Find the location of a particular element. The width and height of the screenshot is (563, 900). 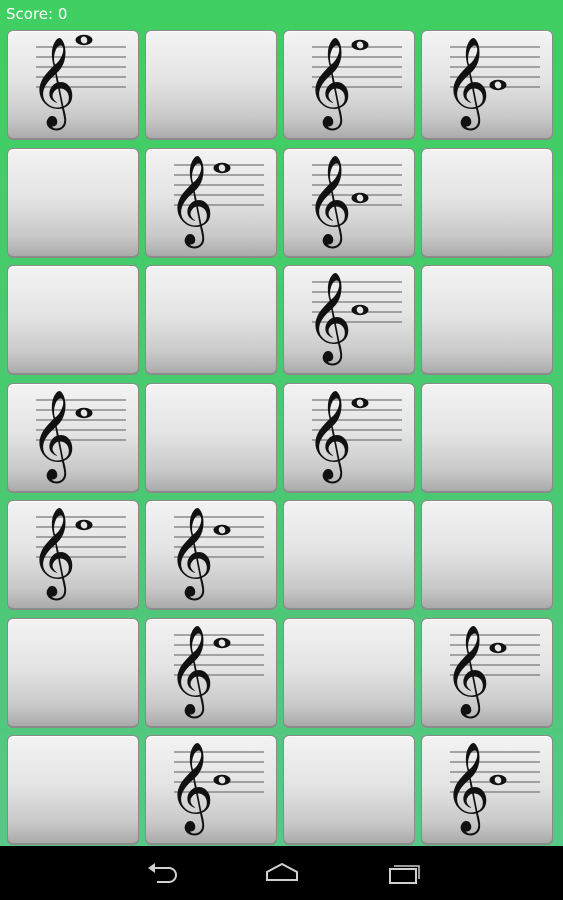

navigation-bar is located at coordinates (281, 873).